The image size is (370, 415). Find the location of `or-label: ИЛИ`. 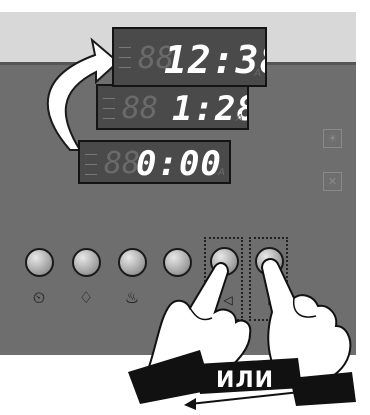

or-label: ИЛИ is located at coordinates (245, 380).